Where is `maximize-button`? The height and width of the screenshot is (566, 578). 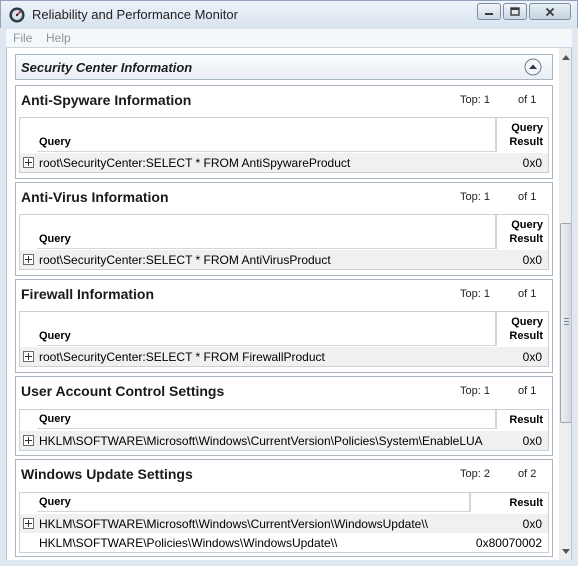
maximize-button is located at coordinates (515, 11).